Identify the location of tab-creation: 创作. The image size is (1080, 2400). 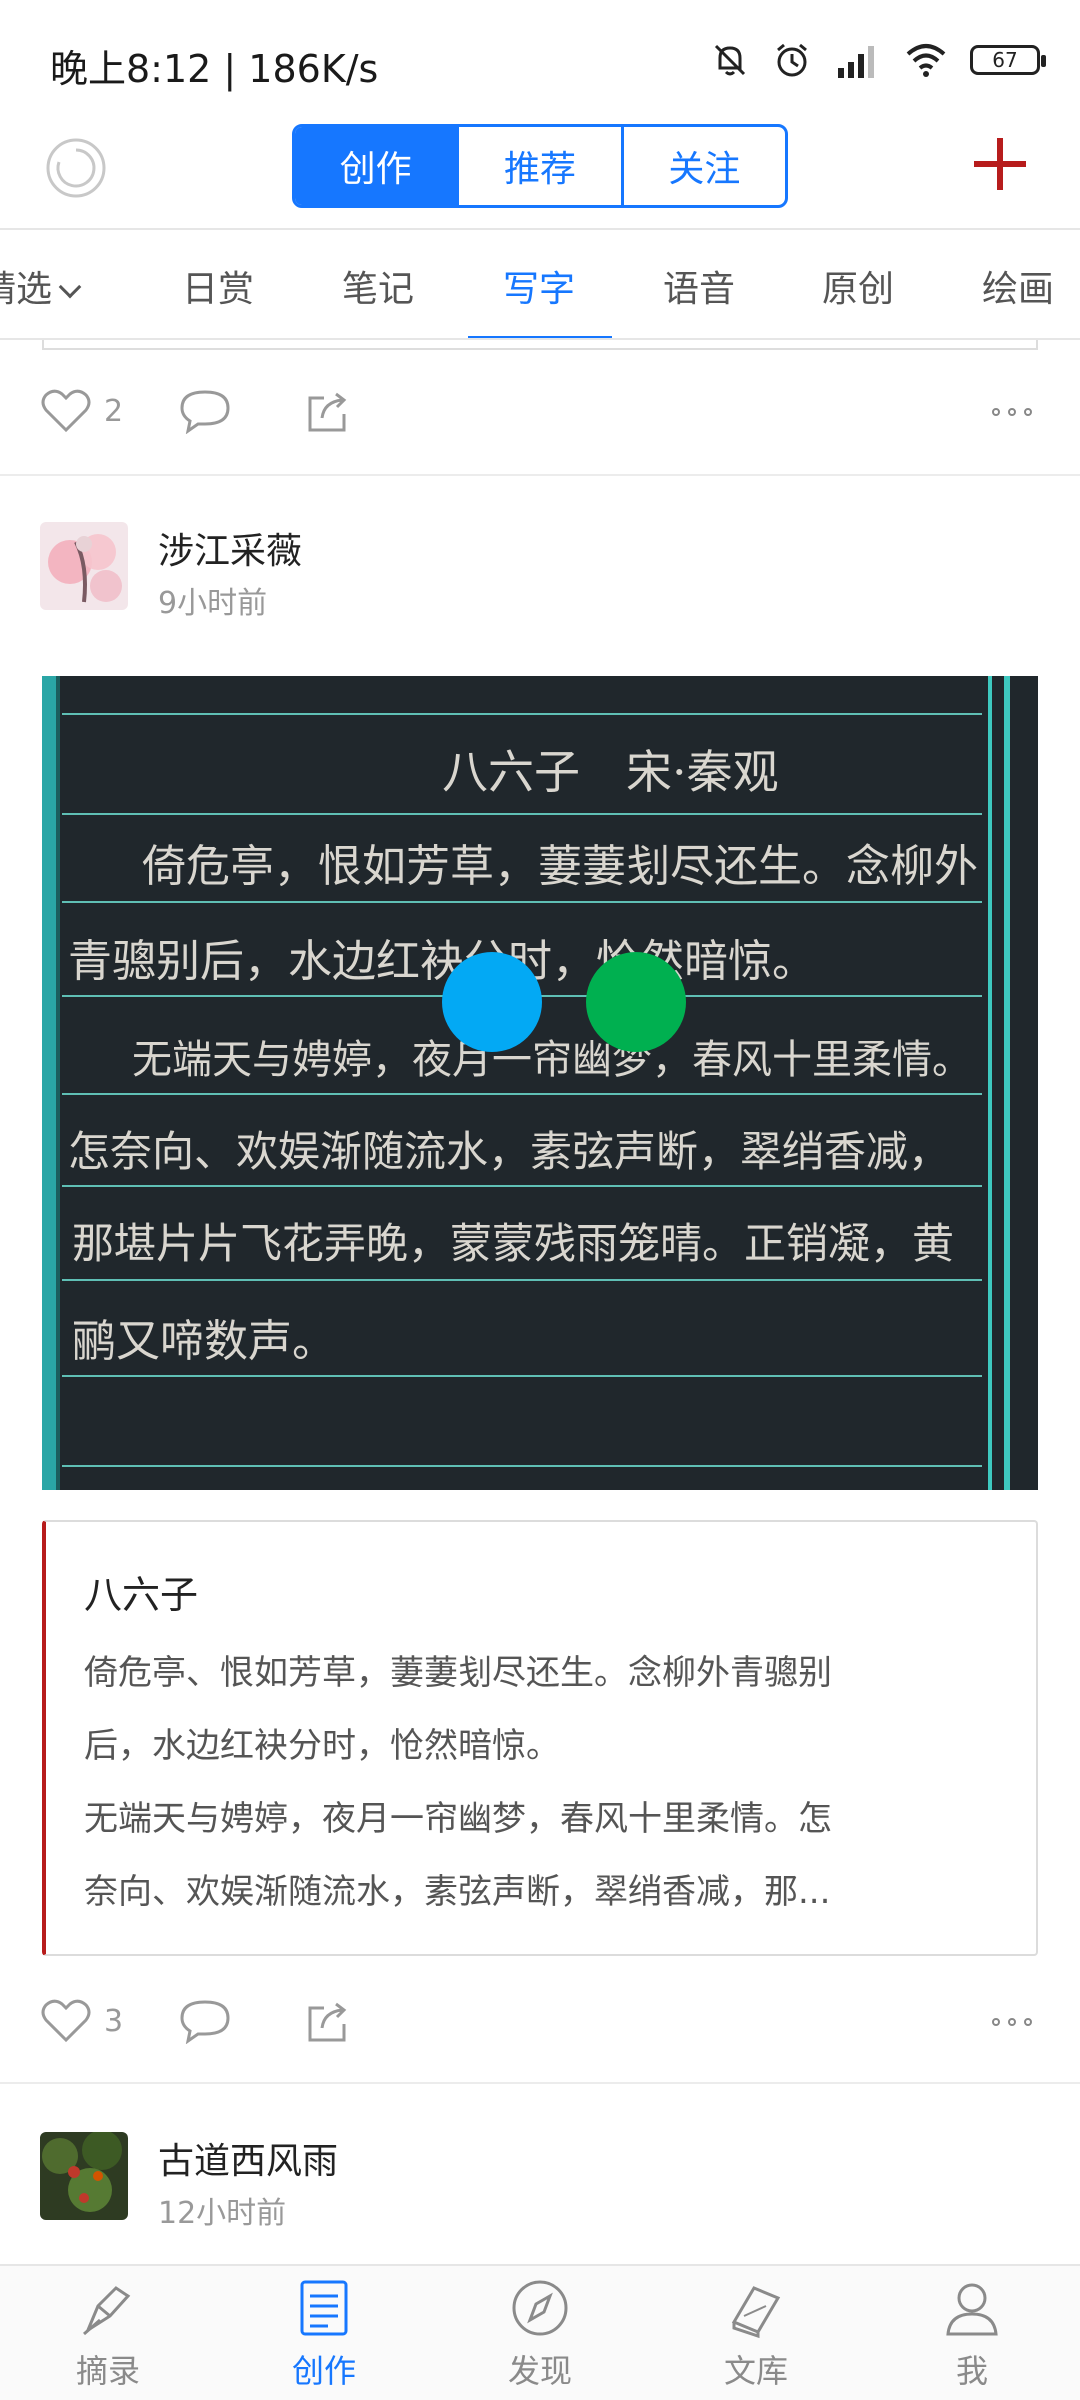
(376, 166).